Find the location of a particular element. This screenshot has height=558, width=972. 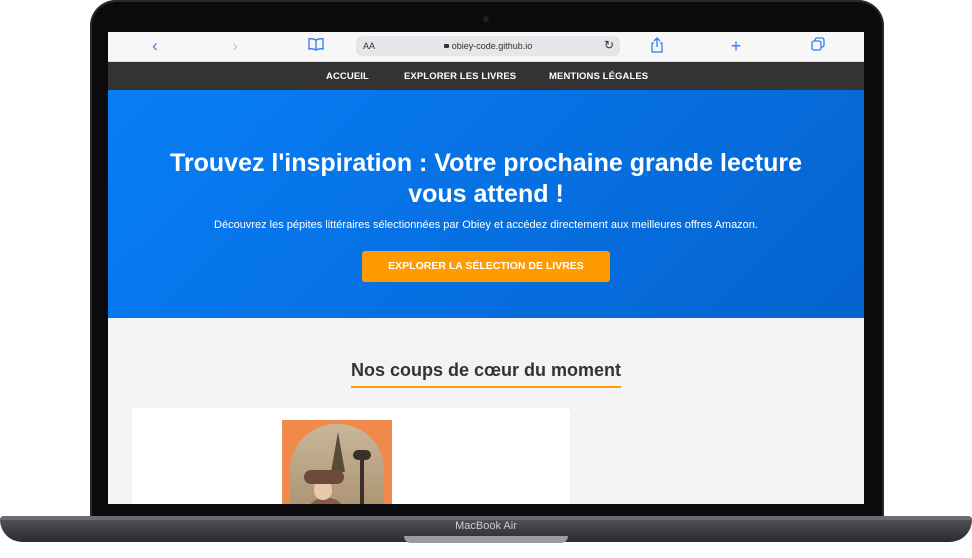

figure-hat is located at coordinates (324, 477).